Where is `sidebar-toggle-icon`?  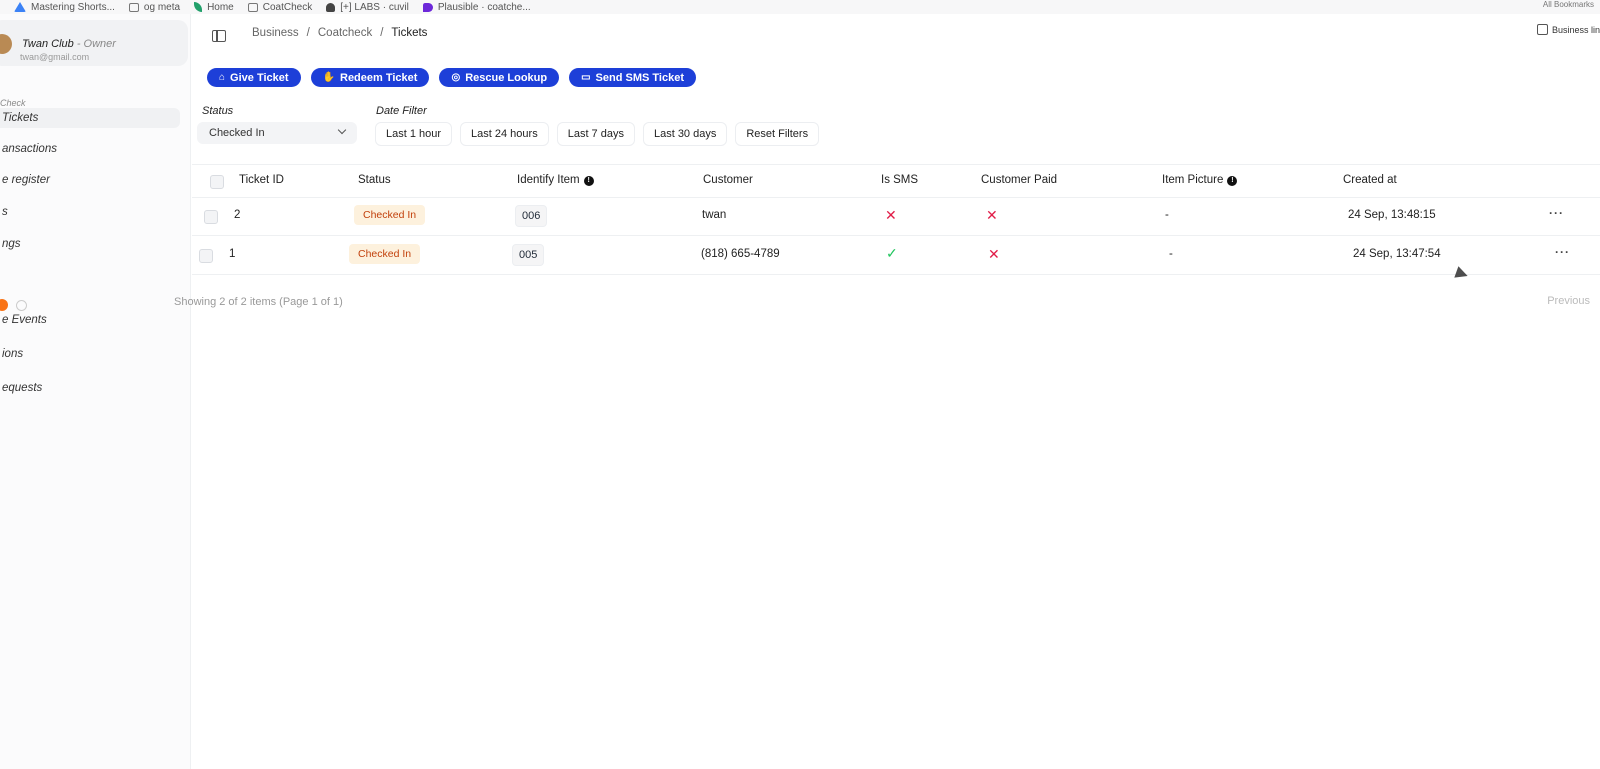
sidebar-toggle-icon is located at coordinates (219, 36).